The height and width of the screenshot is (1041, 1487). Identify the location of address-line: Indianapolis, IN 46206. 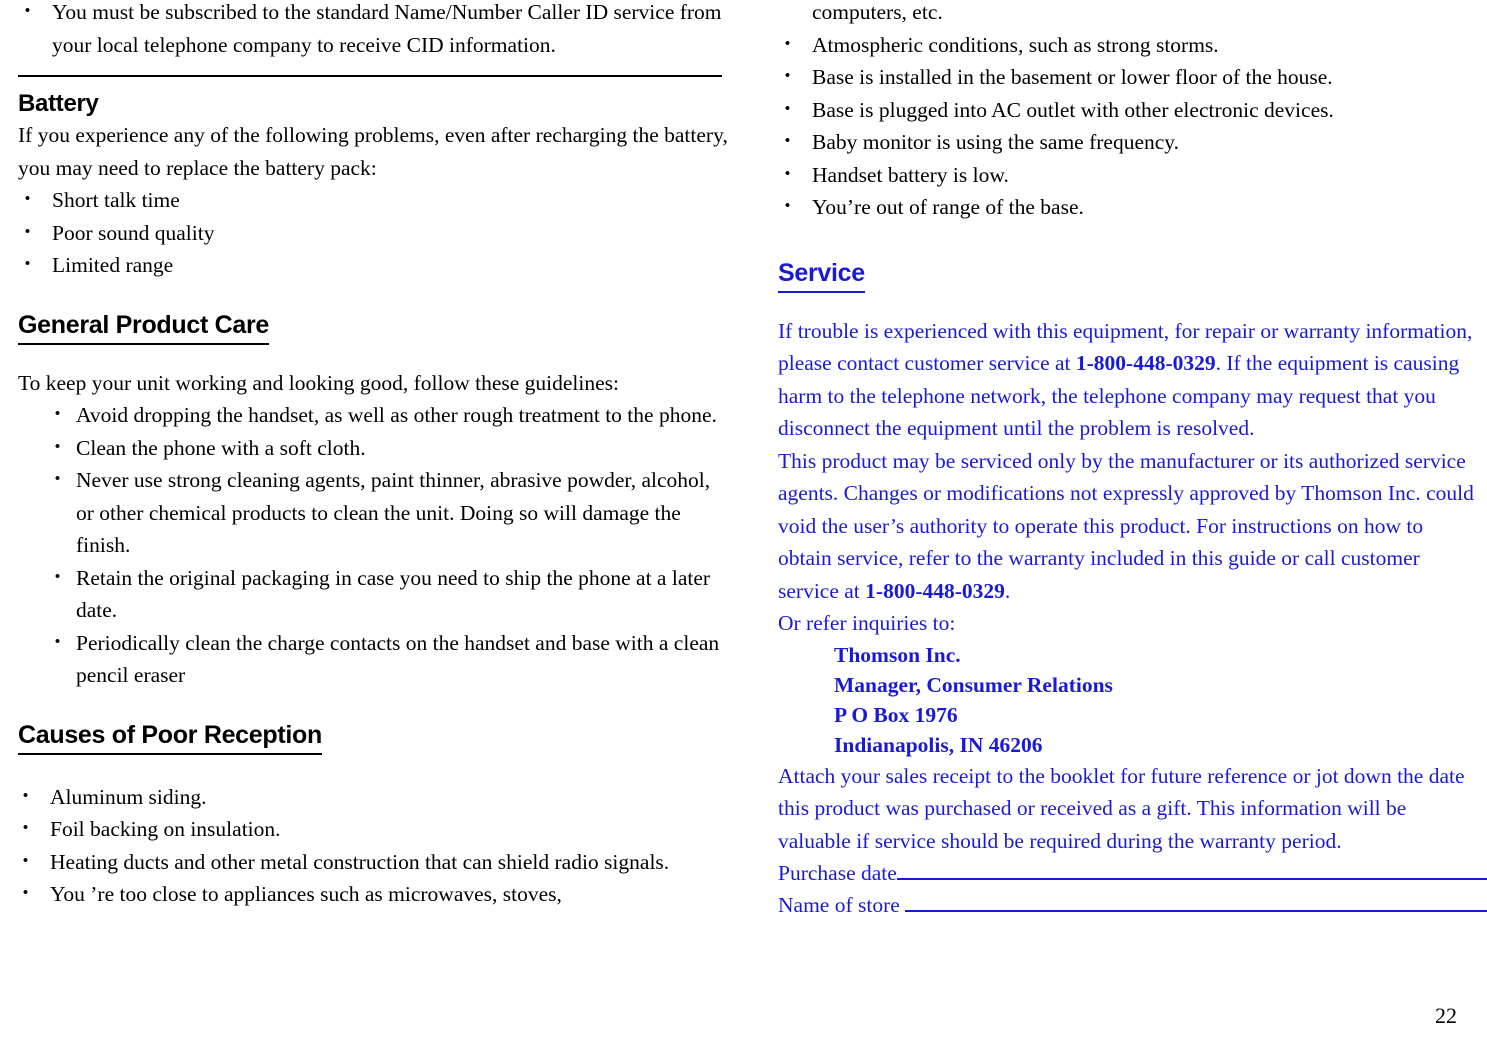
(938, 744).